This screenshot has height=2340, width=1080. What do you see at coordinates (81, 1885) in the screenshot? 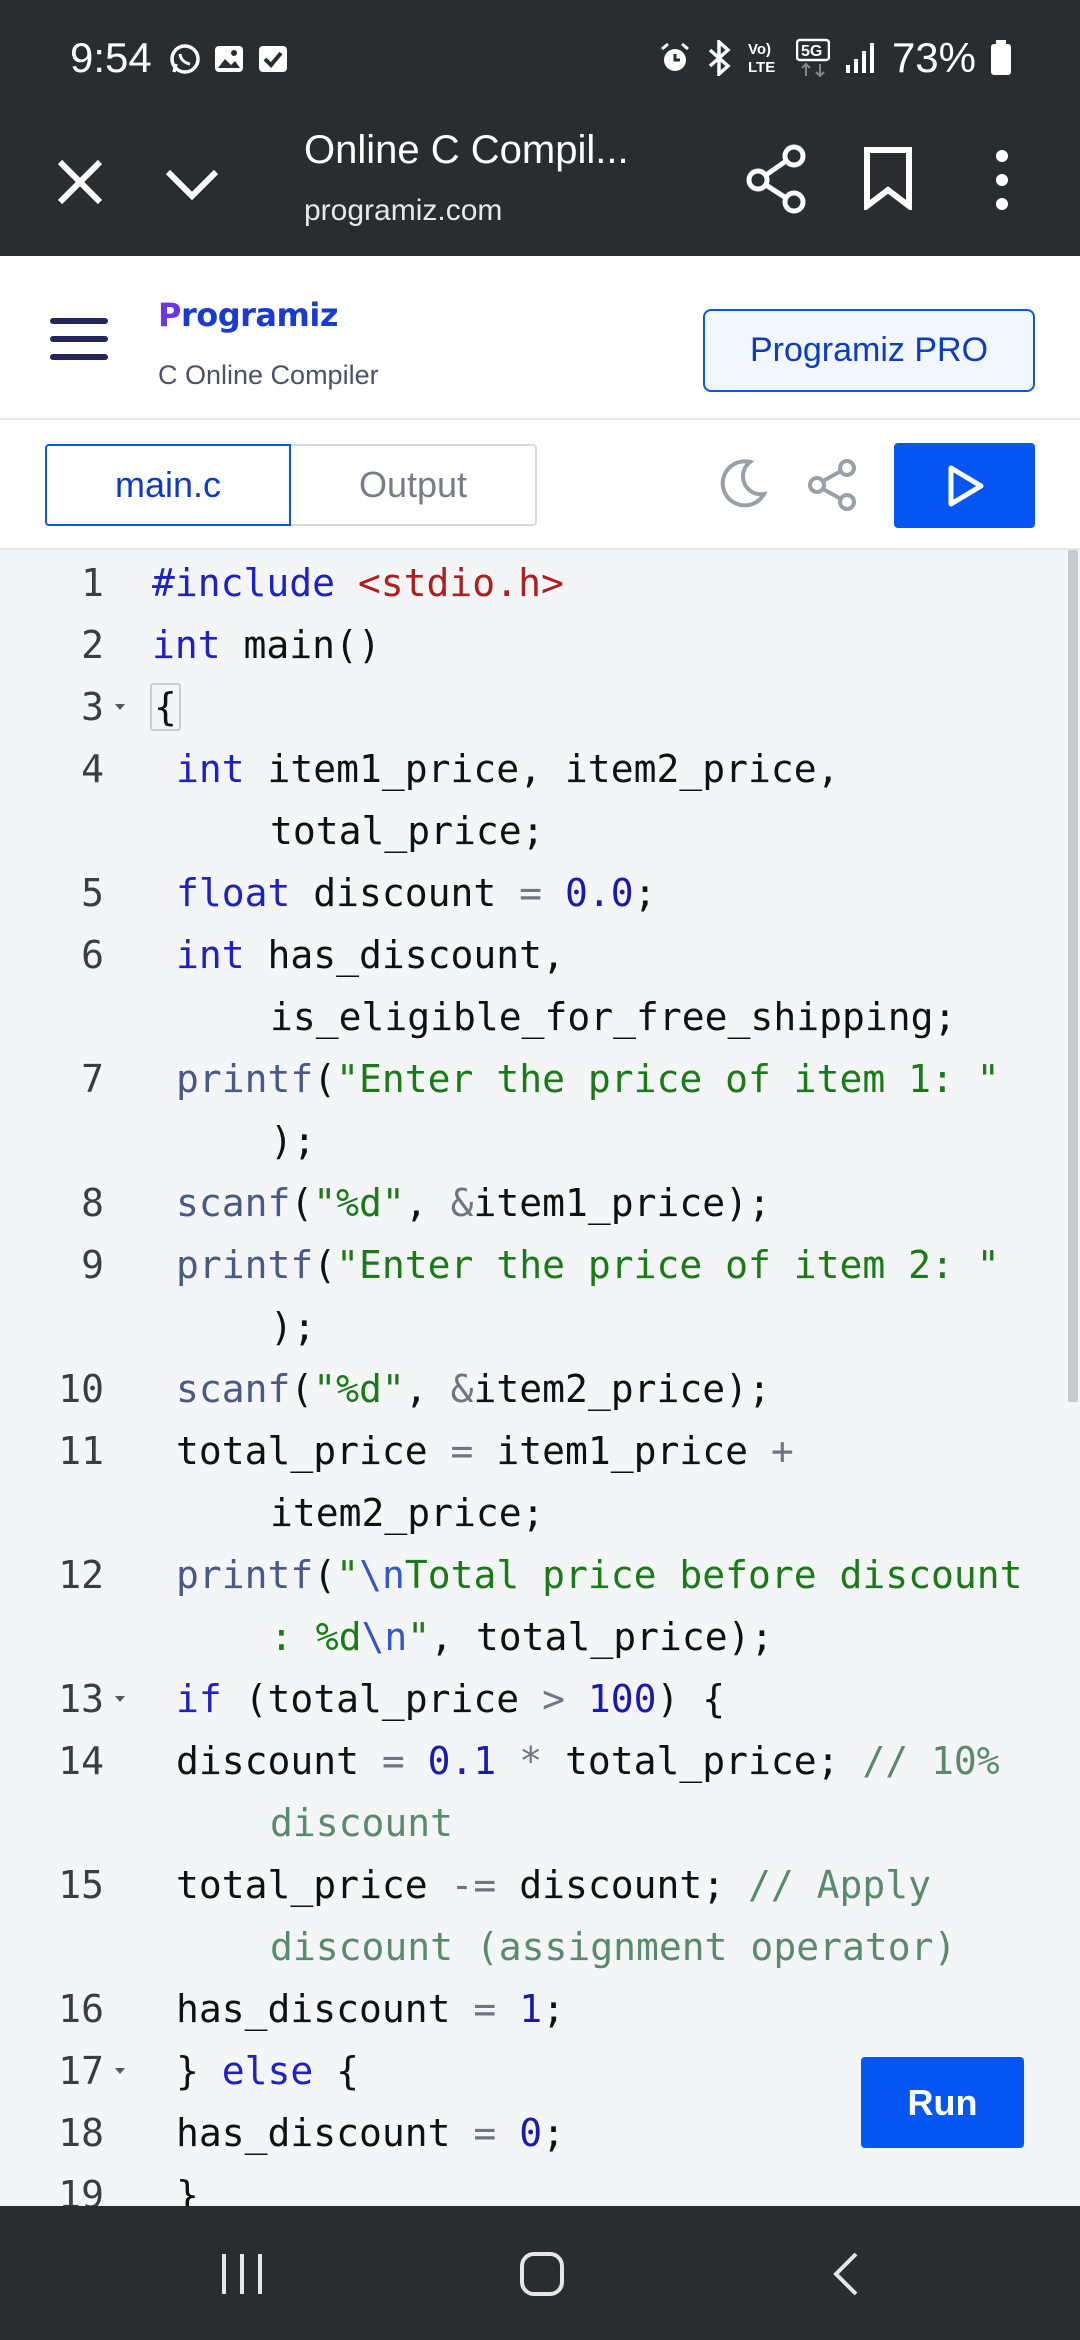
I see `line-number: 15` at bounding box center [81, 1885].